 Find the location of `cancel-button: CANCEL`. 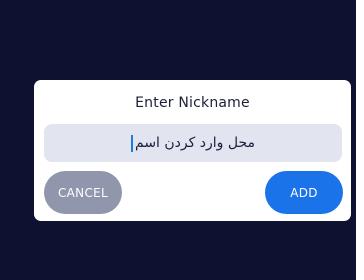

cancel-button: CANCEL is located at coordinates (83, 192).